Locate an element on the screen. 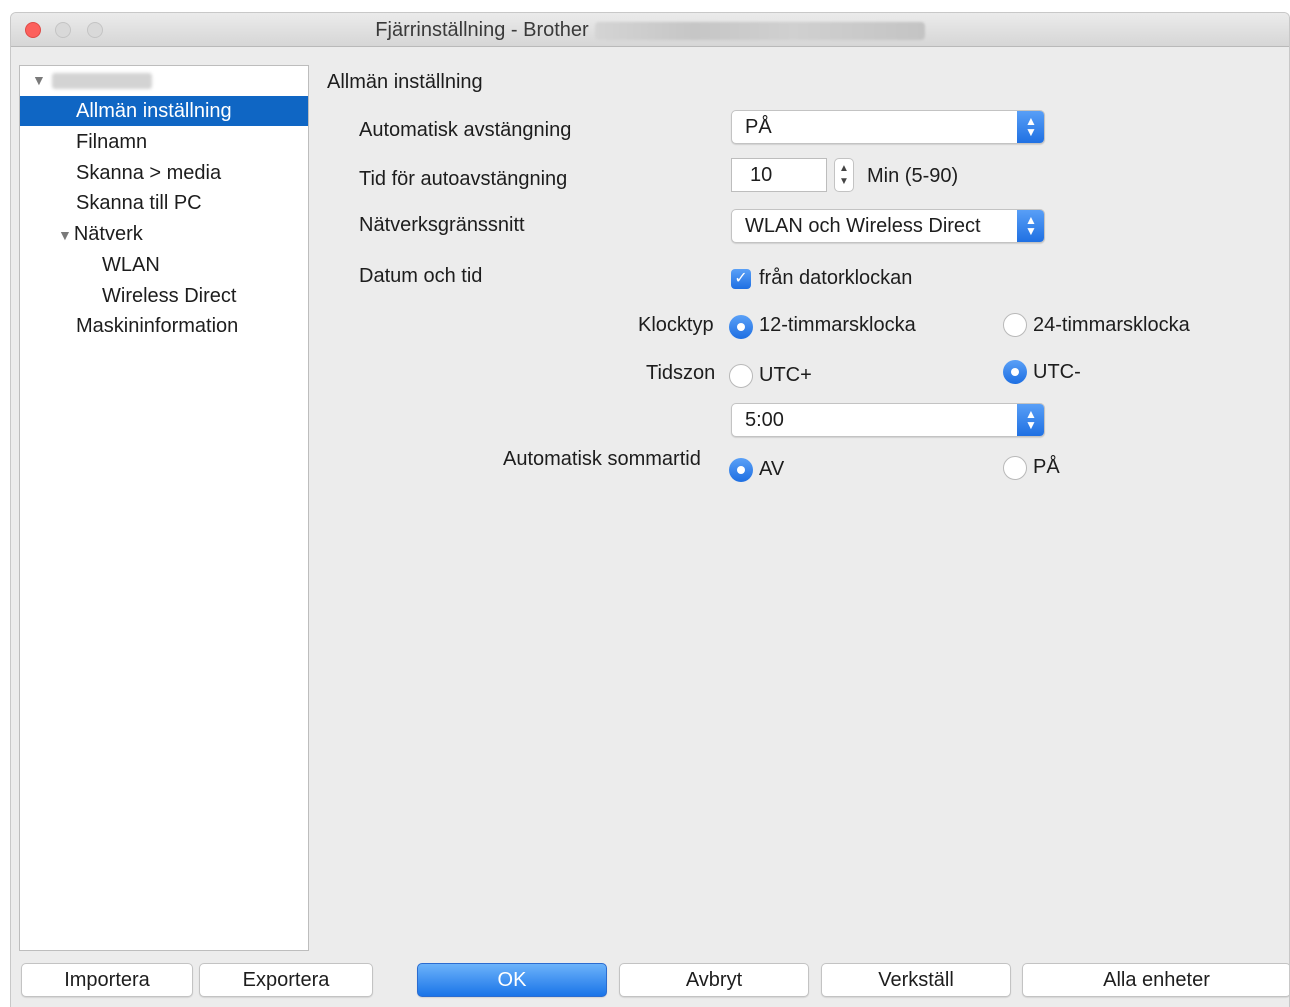  export-button: Exportera is located at coordinates (286, 980).